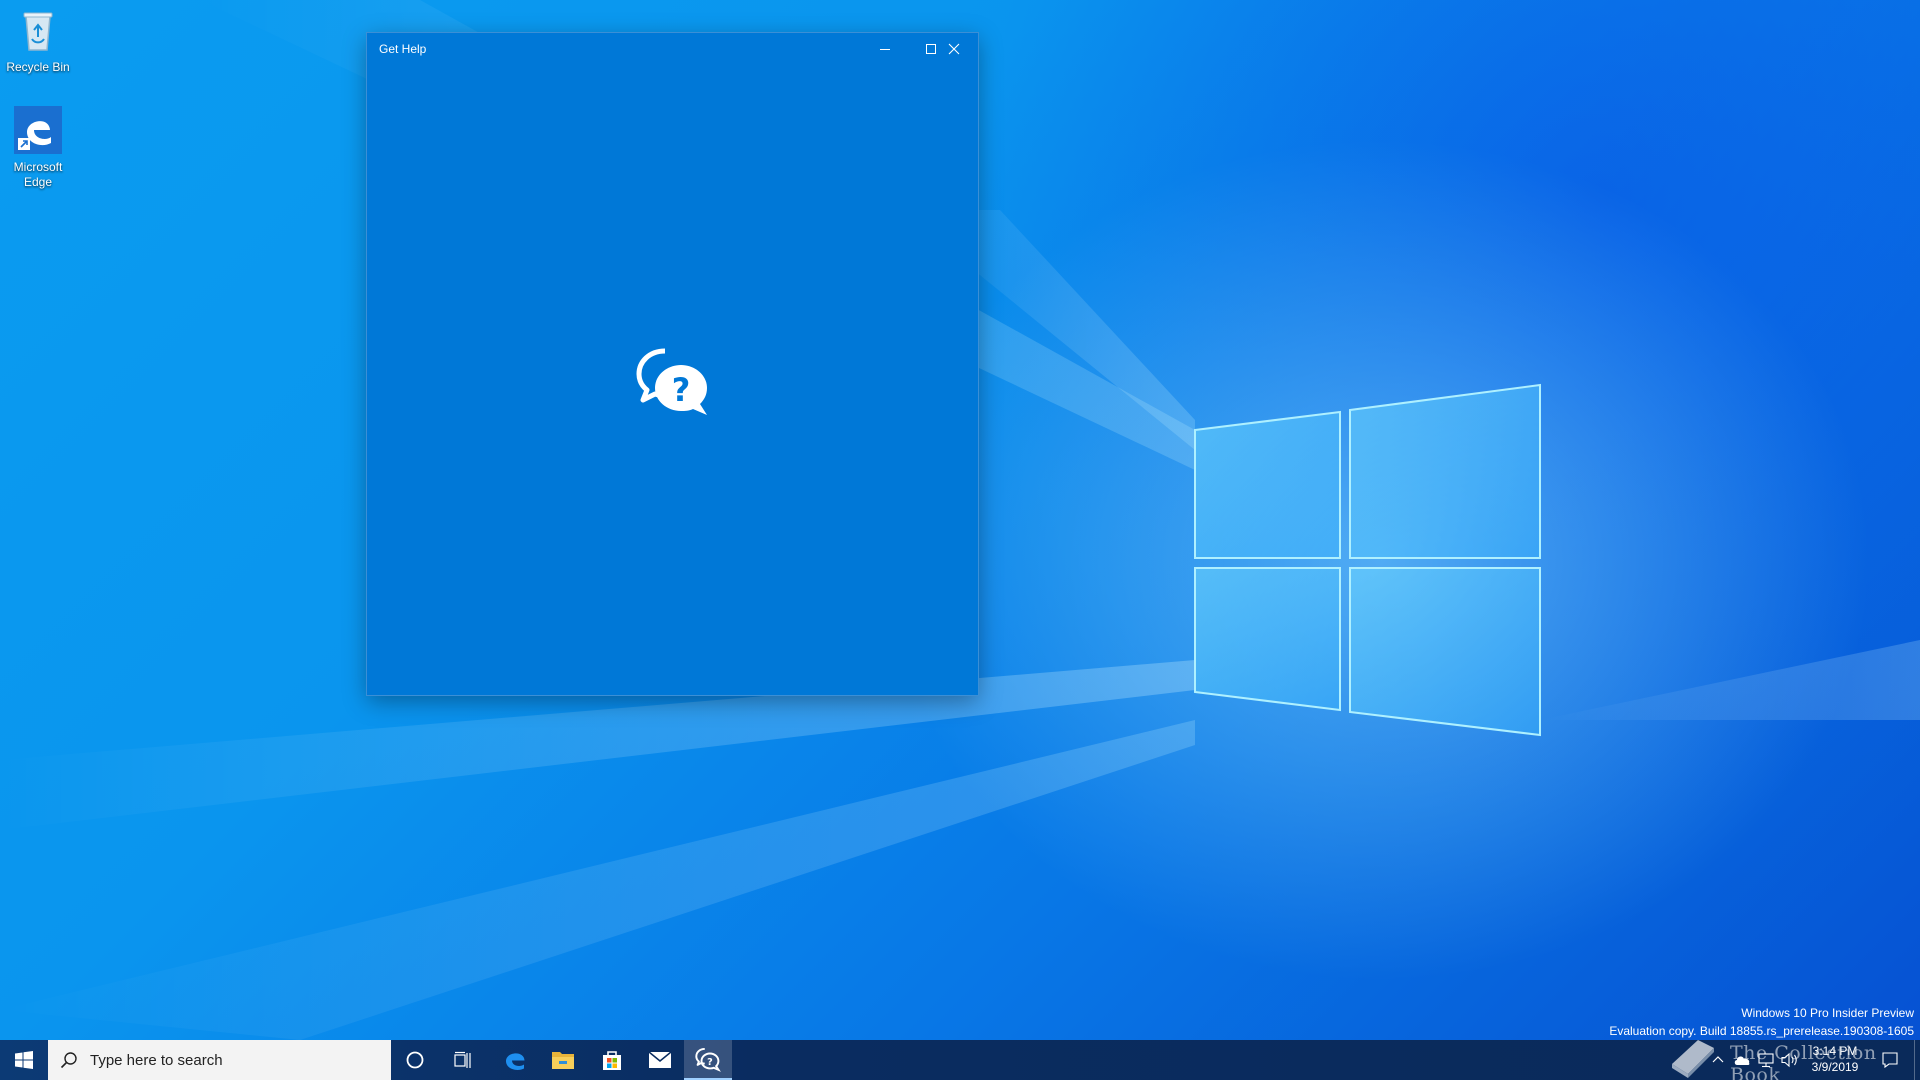 The width and height of the screenshot is (1920, 1080). Describe the element at coordinates (38, 67) in the screenshot. I see `desktop-icon-label: Recycle Bin` at that location.